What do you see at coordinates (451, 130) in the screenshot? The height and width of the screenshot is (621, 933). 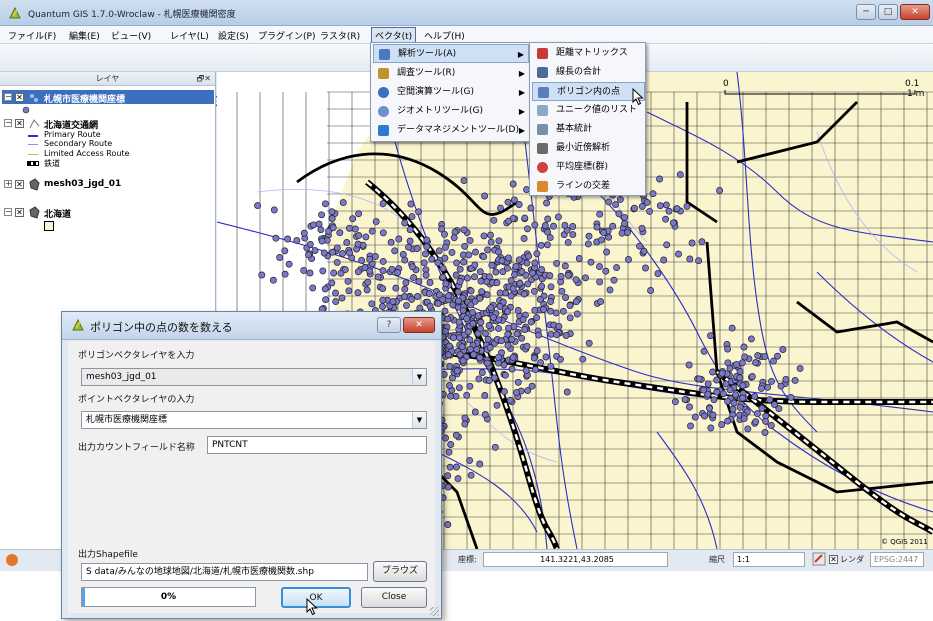 I see `menu-item-data-management-tools: データマネジメントツール(D) ▶` at bounding box center [451, 130].